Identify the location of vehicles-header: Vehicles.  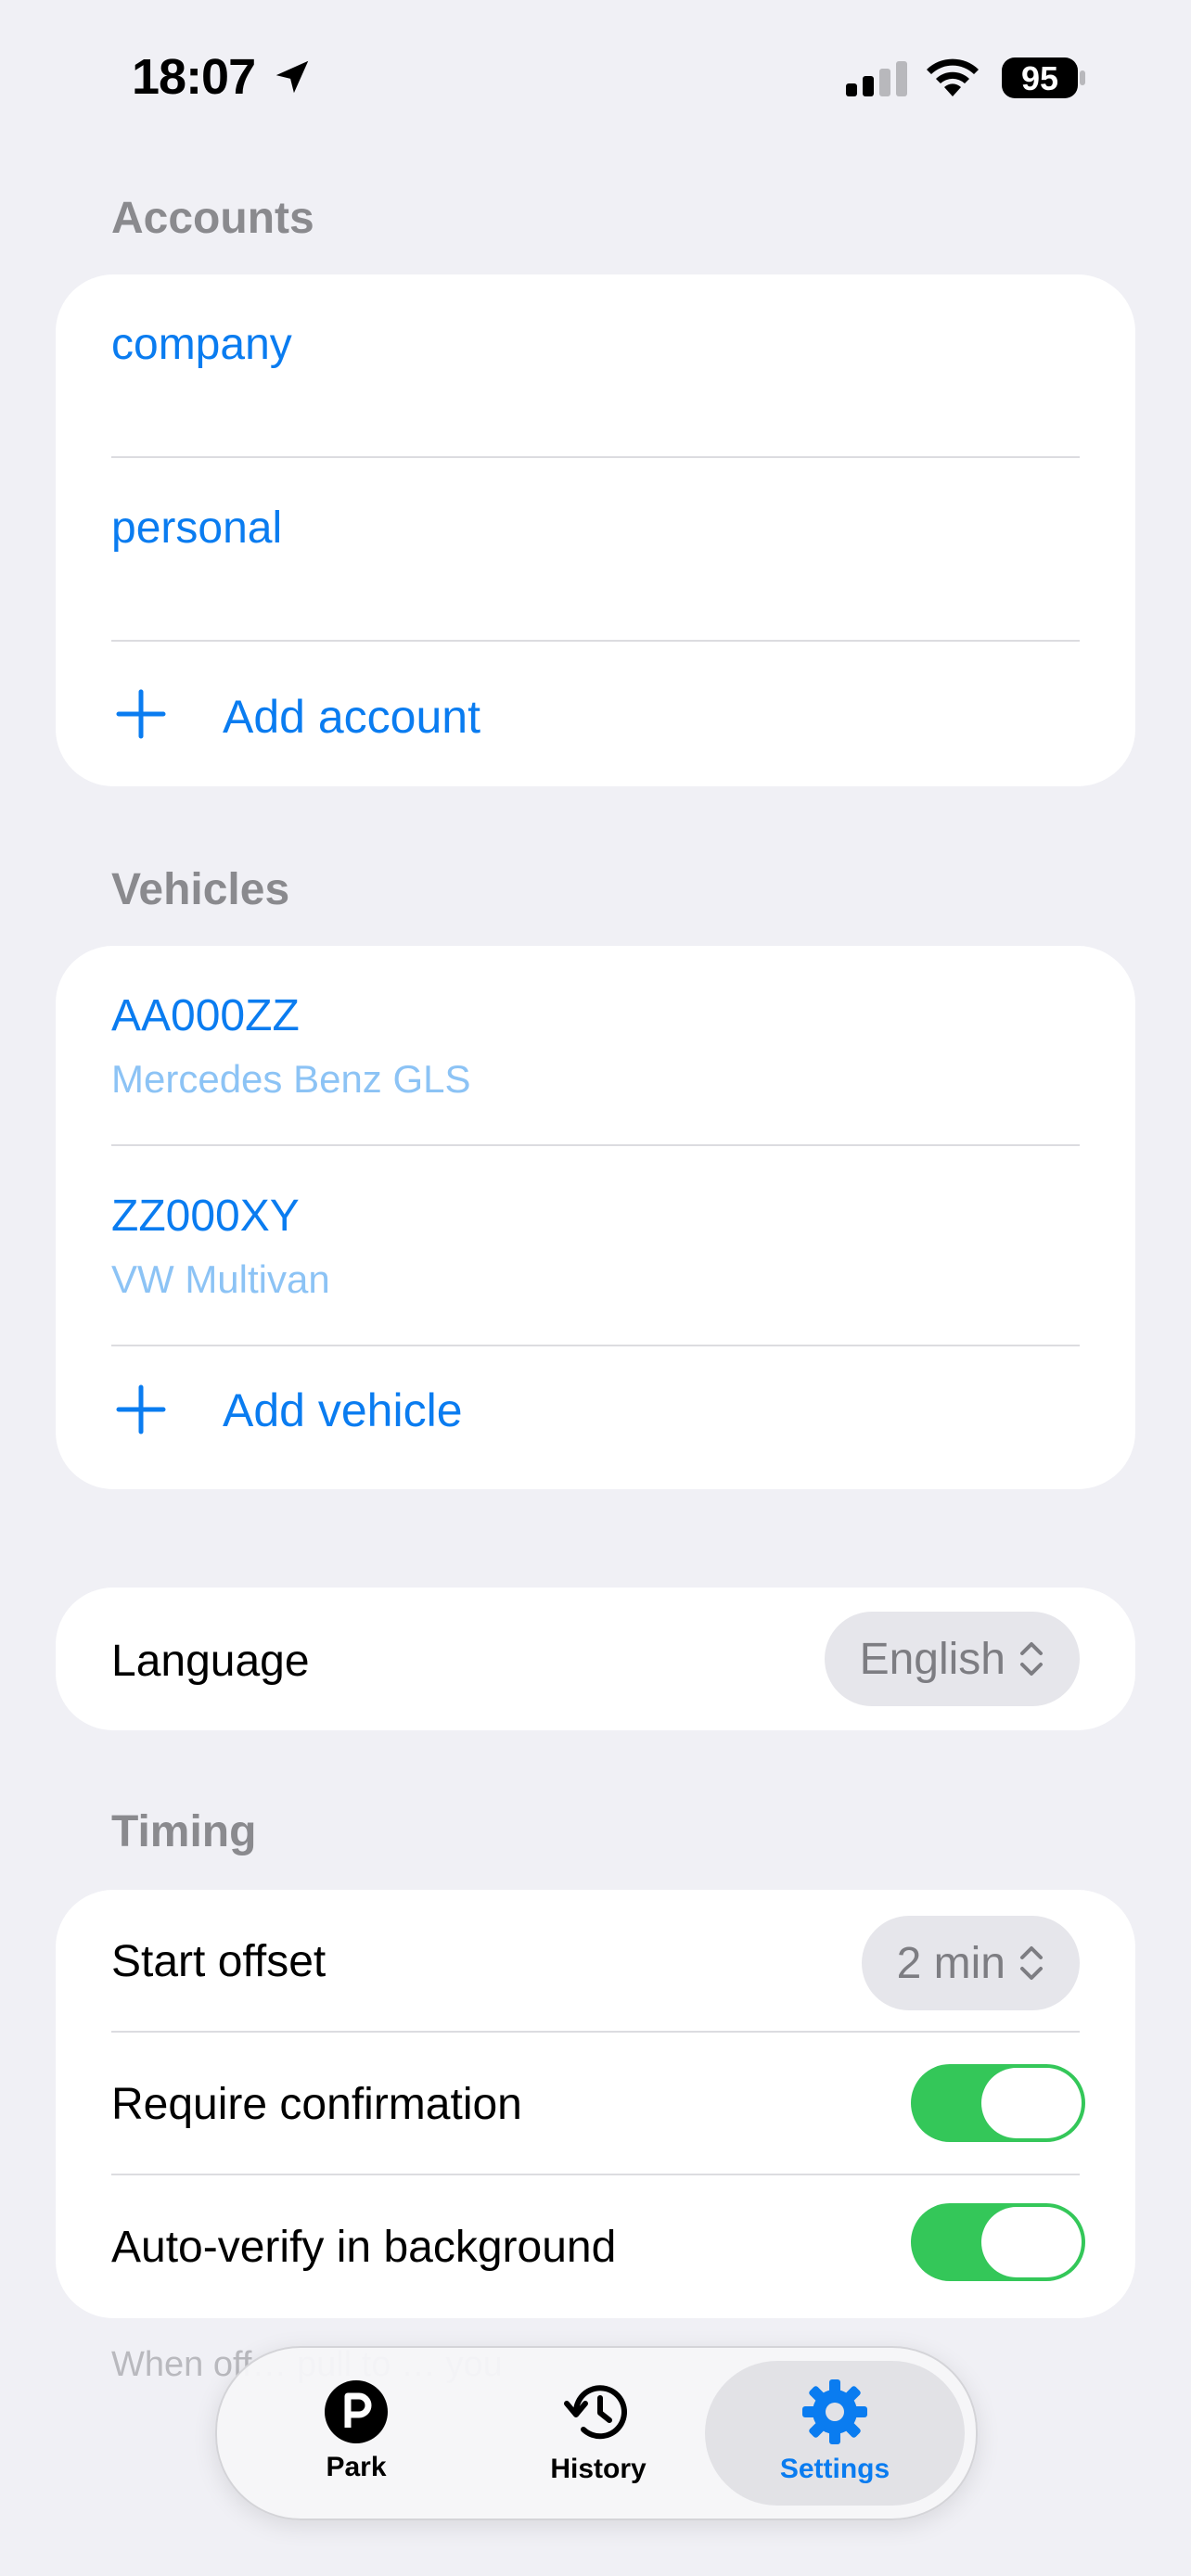
(200, 890).